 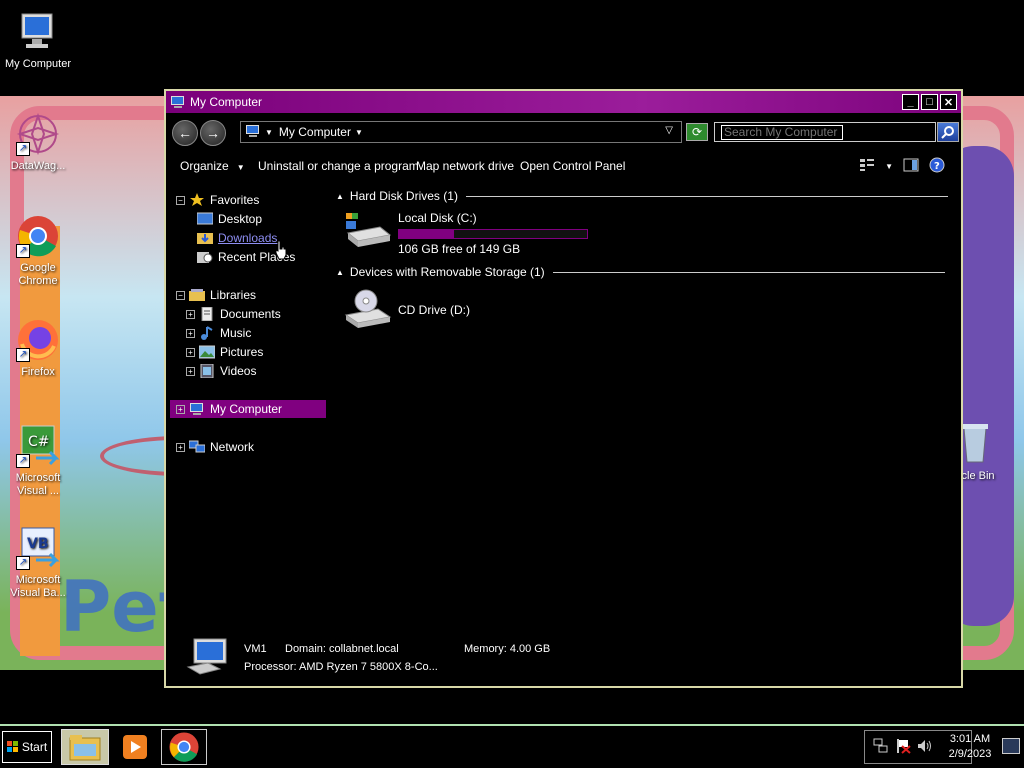 What do you see at coordinates (881, 747) in the screenshot?
I see `network-tray-icon` at bounding box center [881, 747].